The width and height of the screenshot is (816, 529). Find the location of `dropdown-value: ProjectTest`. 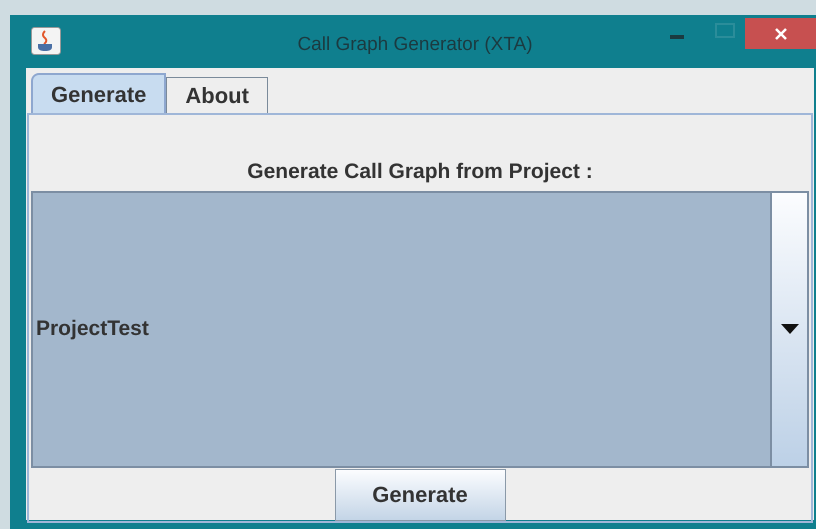

dropdown-value: ProjectTest is located at coordinates (92, 329).